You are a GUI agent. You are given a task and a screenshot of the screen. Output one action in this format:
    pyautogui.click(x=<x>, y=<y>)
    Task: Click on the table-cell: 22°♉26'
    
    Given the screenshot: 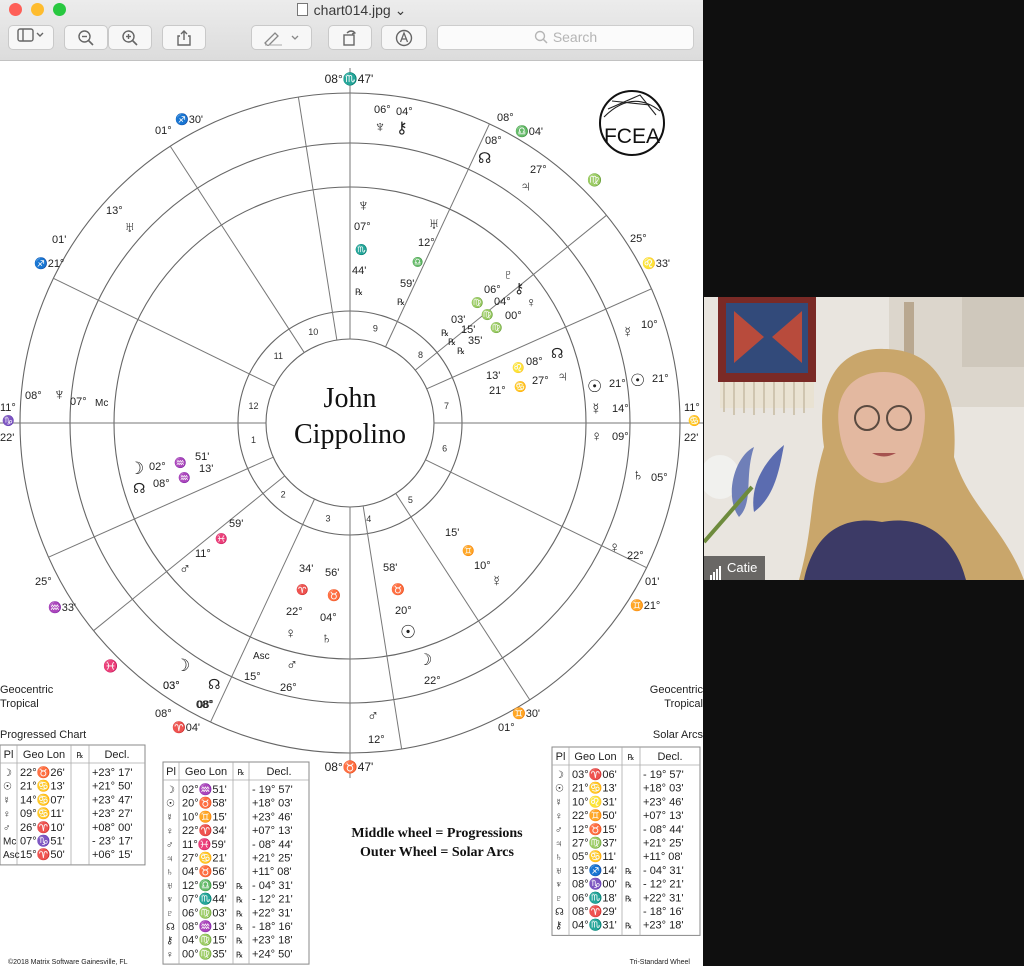 What is the action you would take?
    pyautogui.click(x=42, y=772)
    